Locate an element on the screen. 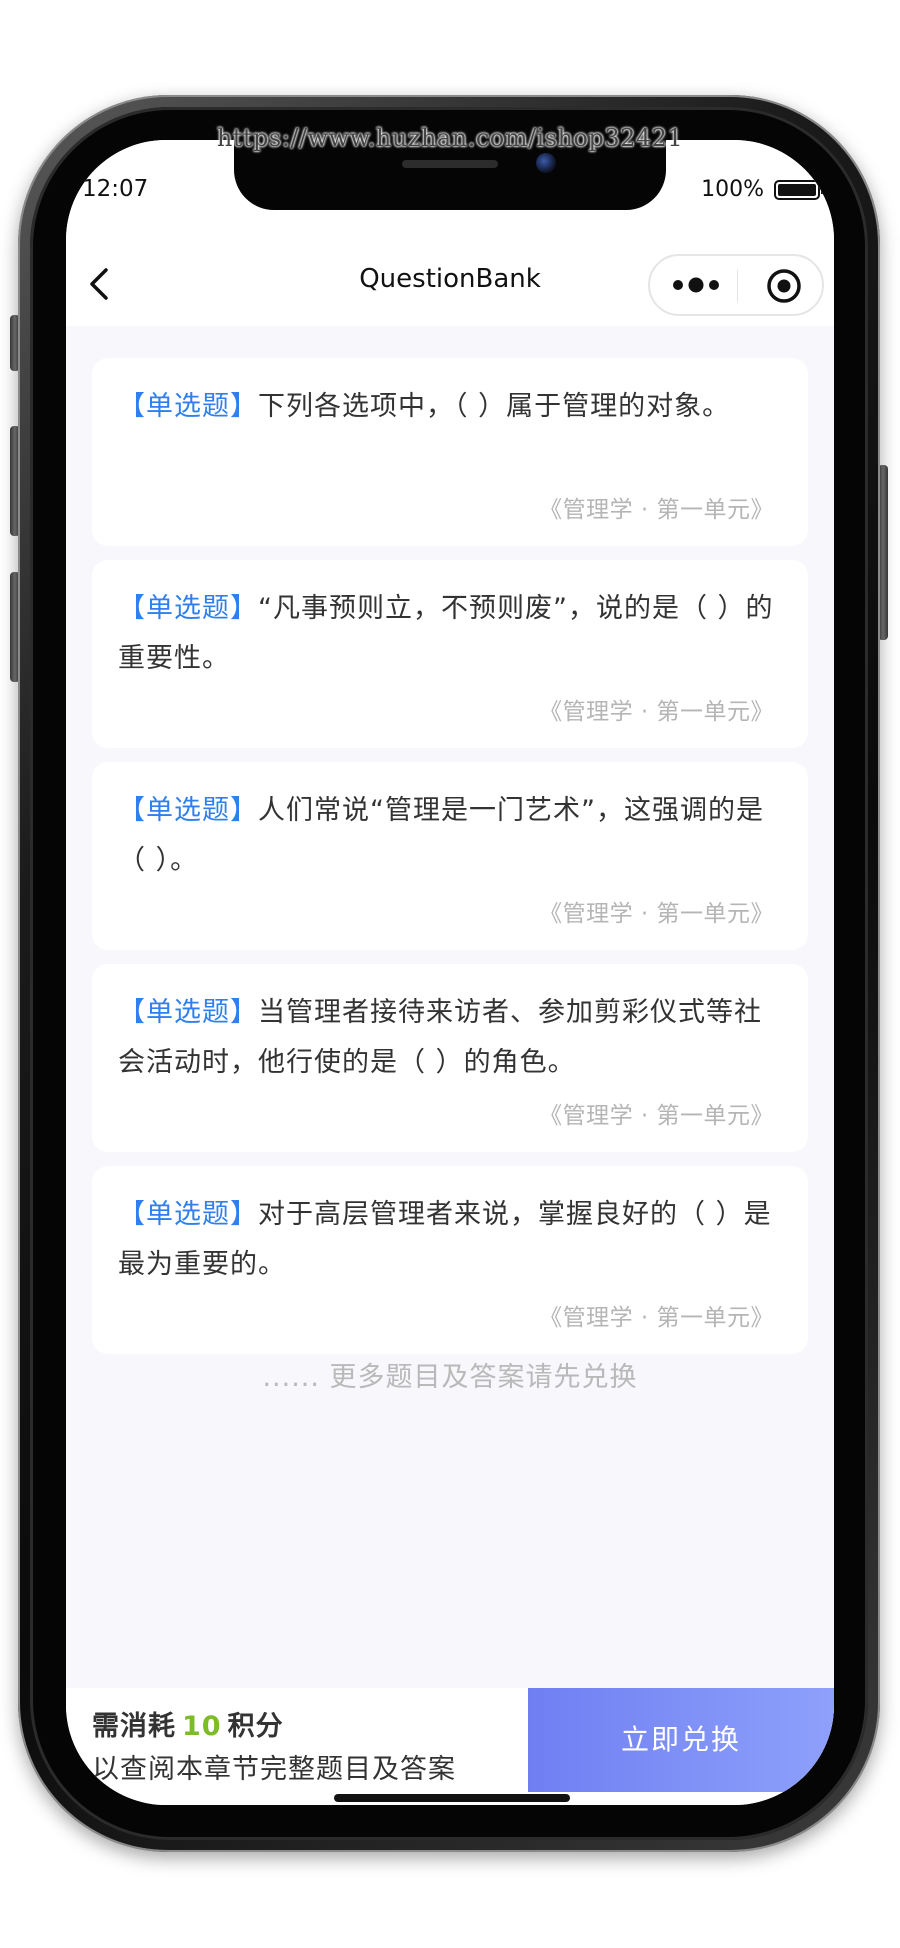 The image size is (900, 1948). question-stem: 下列各选项中，（ ）属于管理的对象。 is located at coordinates (494, 406).